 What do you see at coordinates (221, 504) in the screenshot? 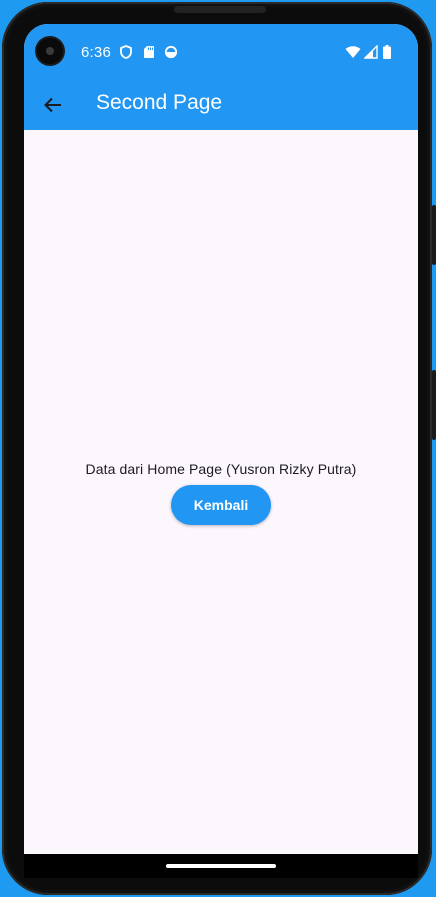
I see `kembali-button: Kembali` at bounding box center [221, 504].